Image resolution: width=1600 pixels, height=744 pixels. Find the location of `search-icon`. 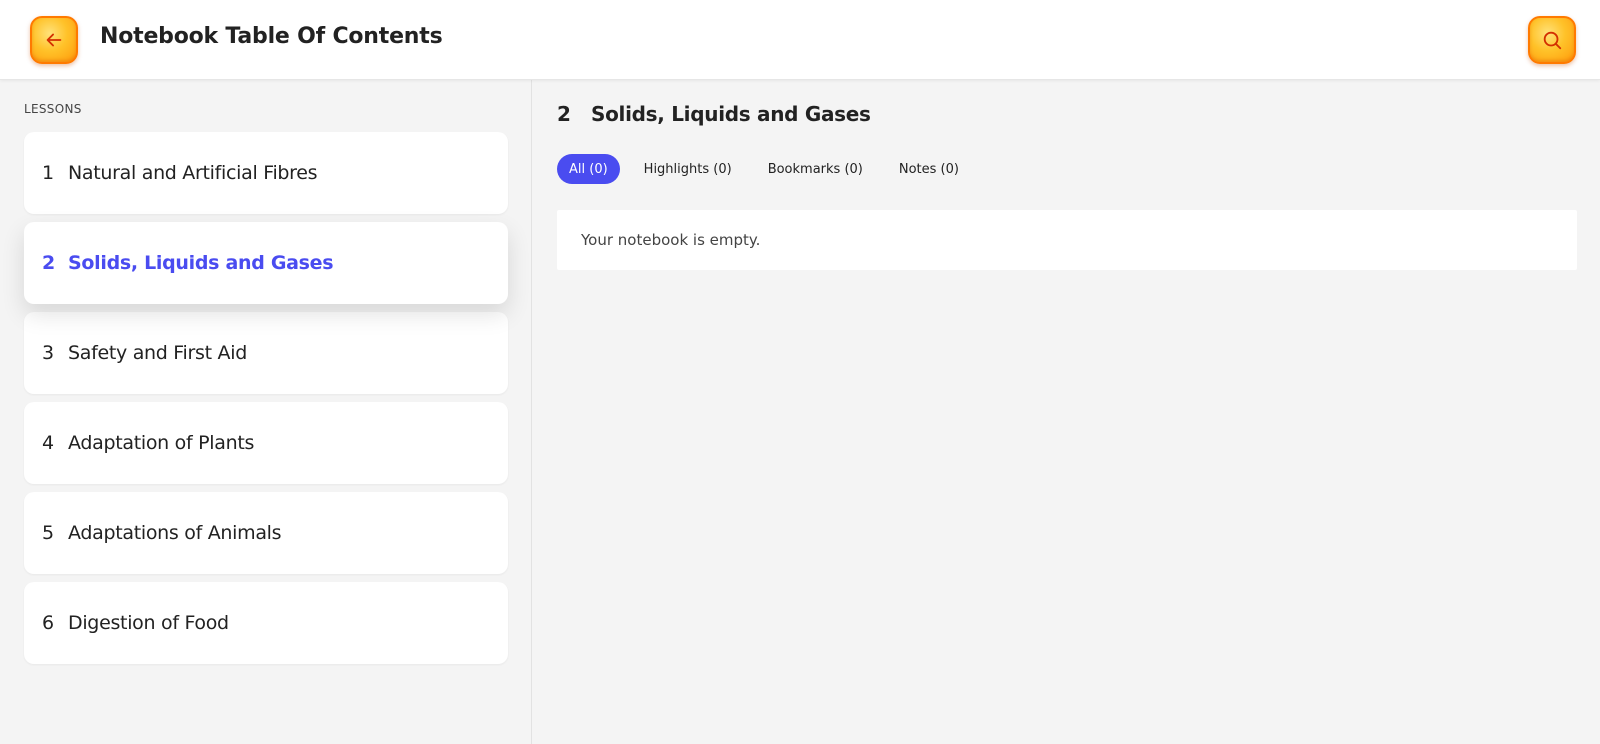

search-icon is located at coordinates (1552, 40).